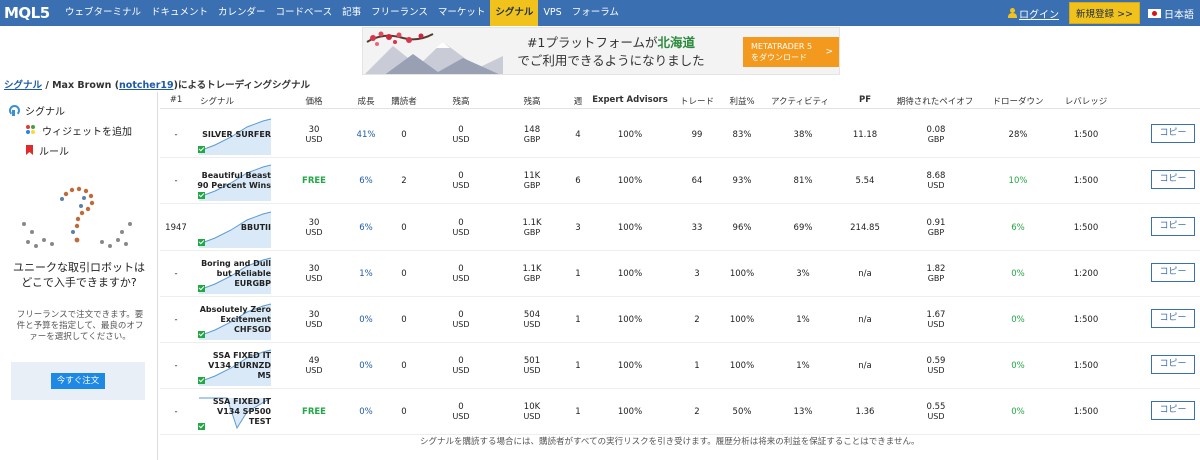 The height and width of the screenshot is (460, 1200). Describe the element at coordinates (514, 13) in the screenshot. I see `nav-signals: シグナル` at that location.